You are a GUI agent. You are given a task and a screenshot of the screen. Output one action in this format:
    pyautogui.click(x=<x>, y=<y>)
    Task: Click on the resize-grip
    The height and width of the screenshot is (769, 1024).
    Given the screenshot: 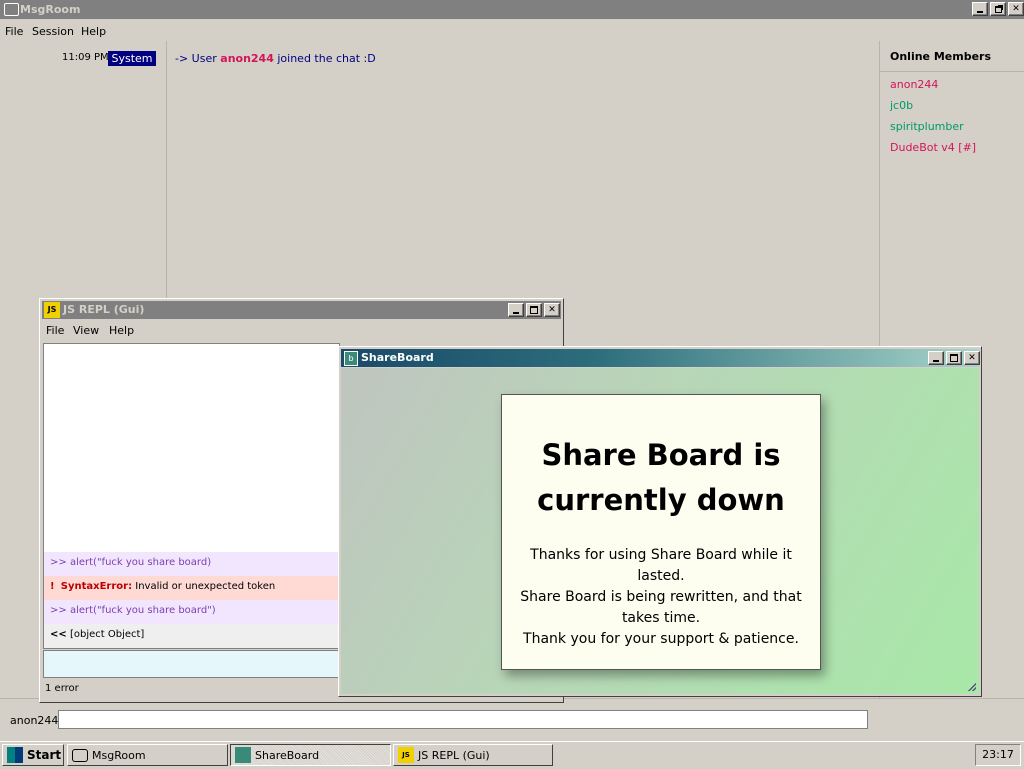 What is the action you would take?
    pyautogui.click(x=972, y=687)
    